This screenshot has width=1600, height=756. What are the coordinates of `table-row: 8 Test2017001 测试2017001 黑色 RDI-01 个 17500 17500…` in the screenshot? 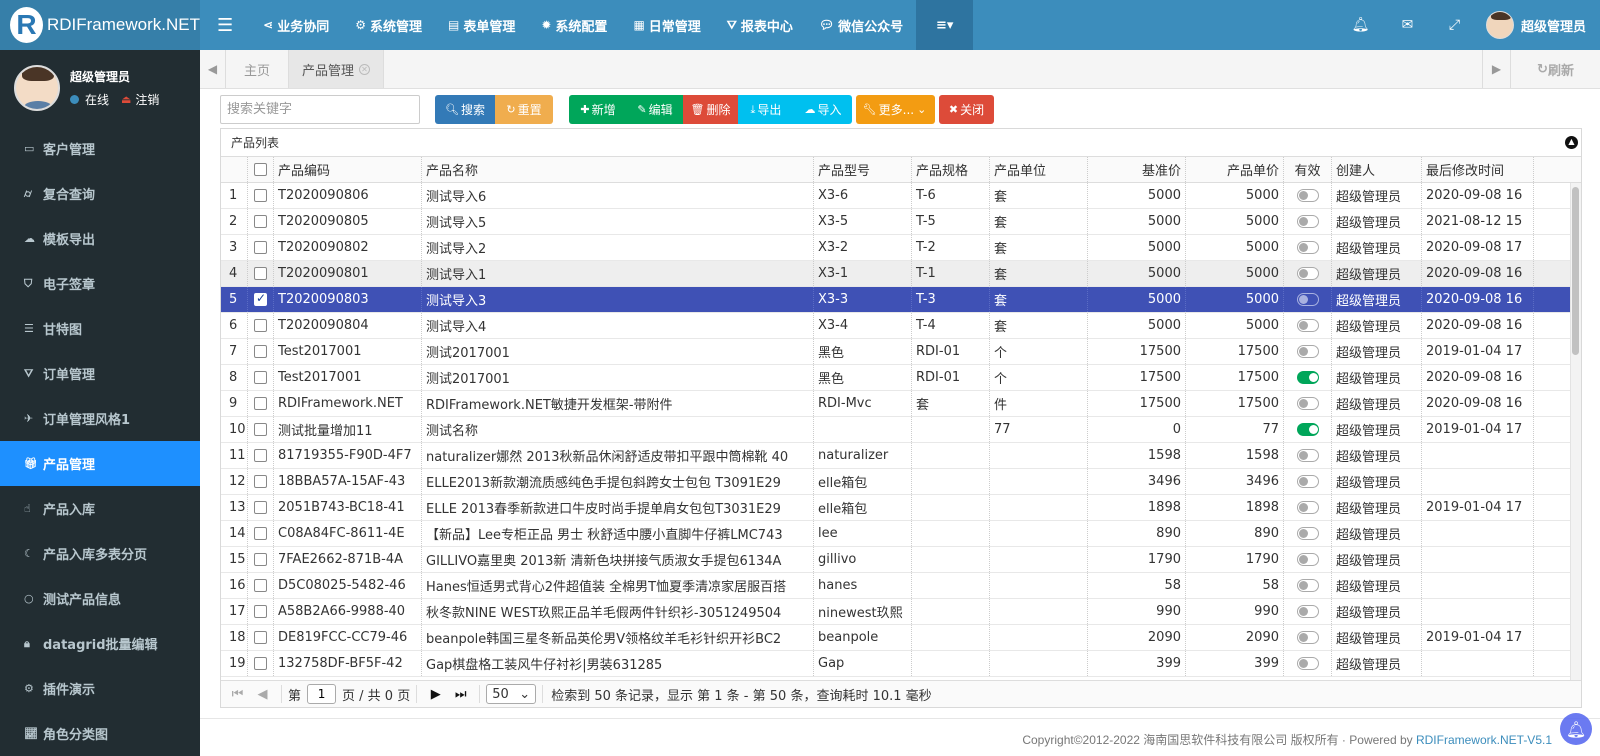 It's located at (901, 378).